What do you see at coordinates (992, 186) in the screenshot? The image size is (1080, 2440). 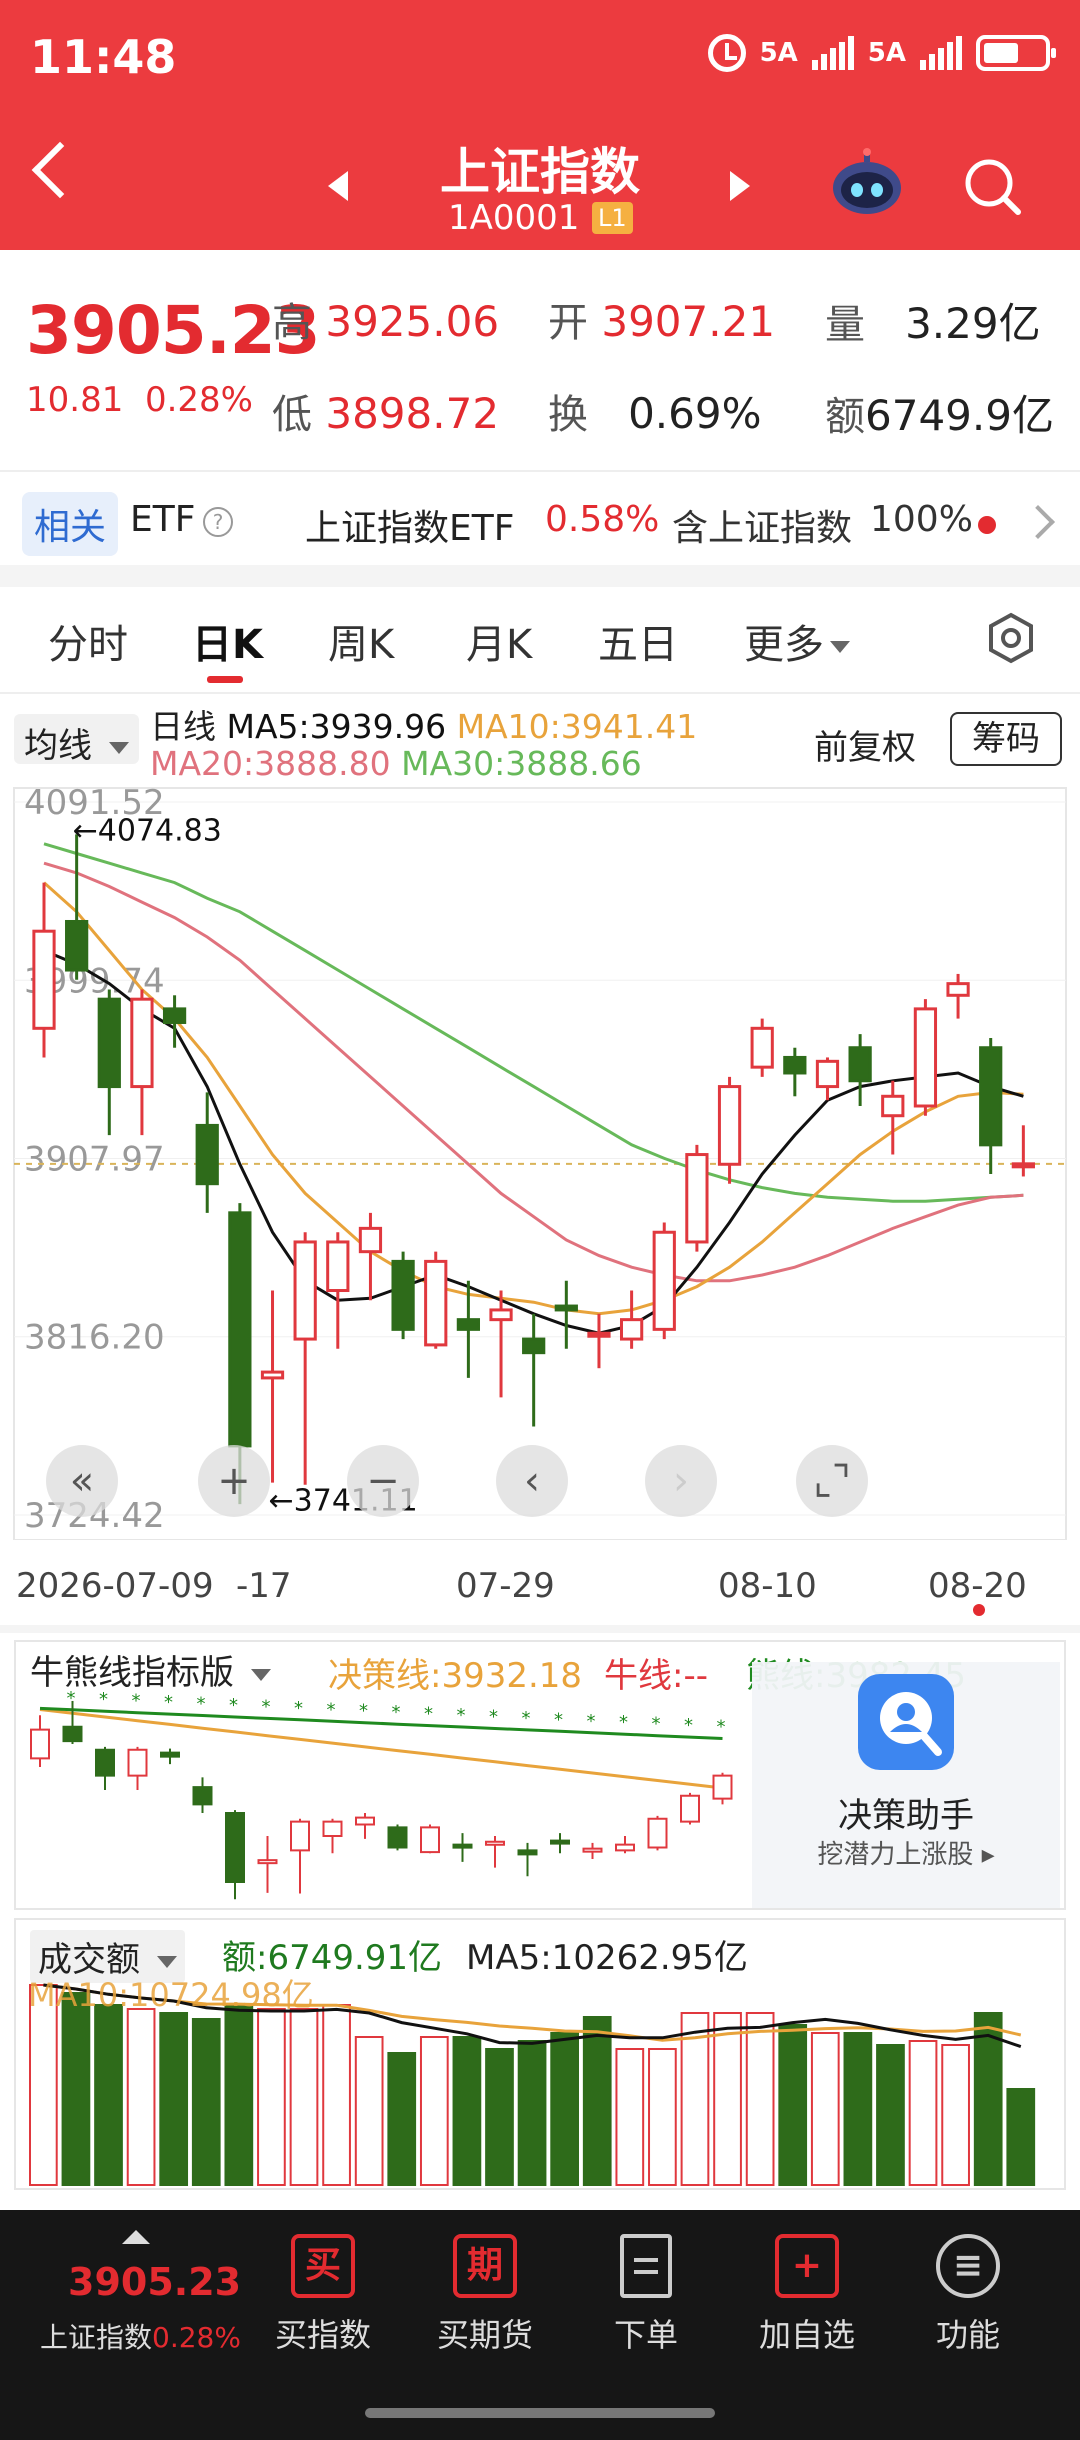 I see `search-icon` at bounding box center [992, 186].